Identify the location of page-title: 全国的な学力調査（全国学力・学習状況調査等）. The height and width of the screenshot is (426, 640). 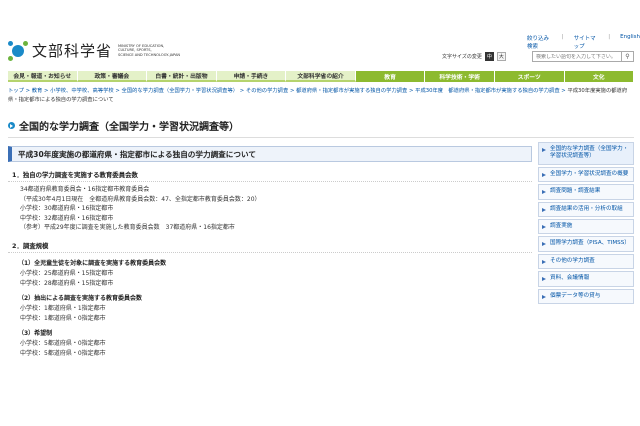
(129, 127).